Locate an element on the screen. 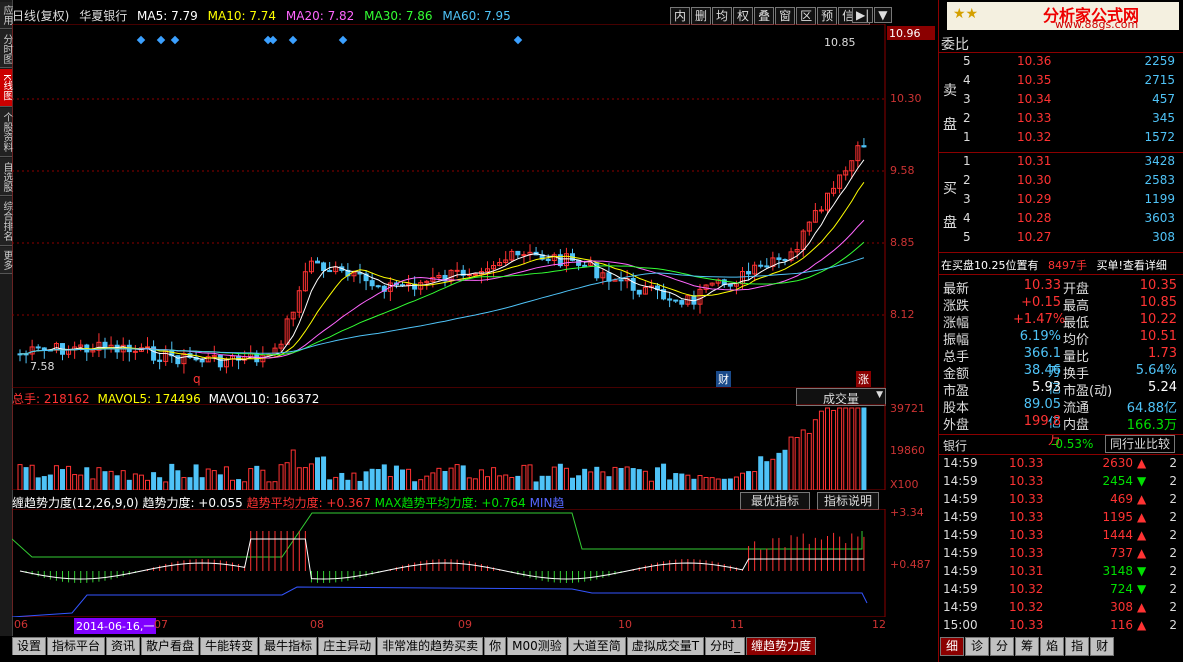 This screenshot has width=1183, height=662. orderbook-row: 5 10.27 308 is located at coordinates (1059, 239).